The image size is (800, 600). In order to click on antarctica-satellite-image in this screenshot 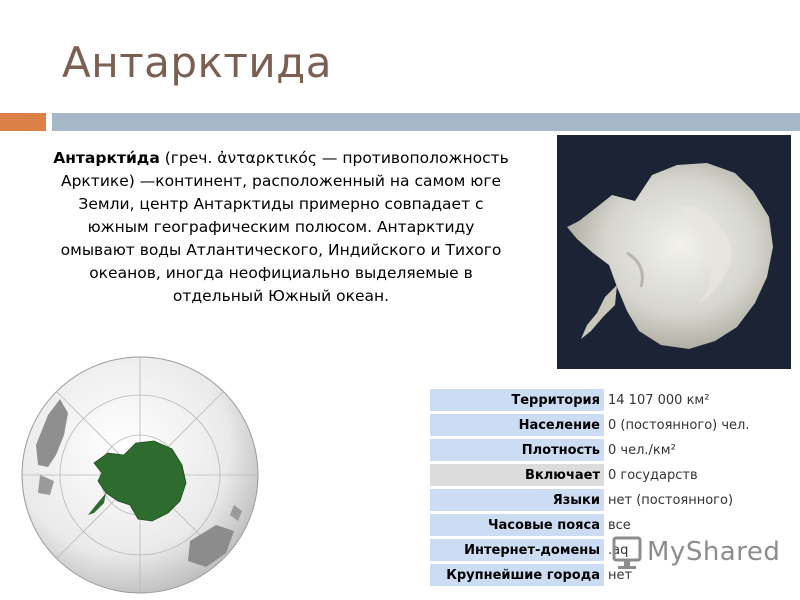, I will do `click(674, 252)`.